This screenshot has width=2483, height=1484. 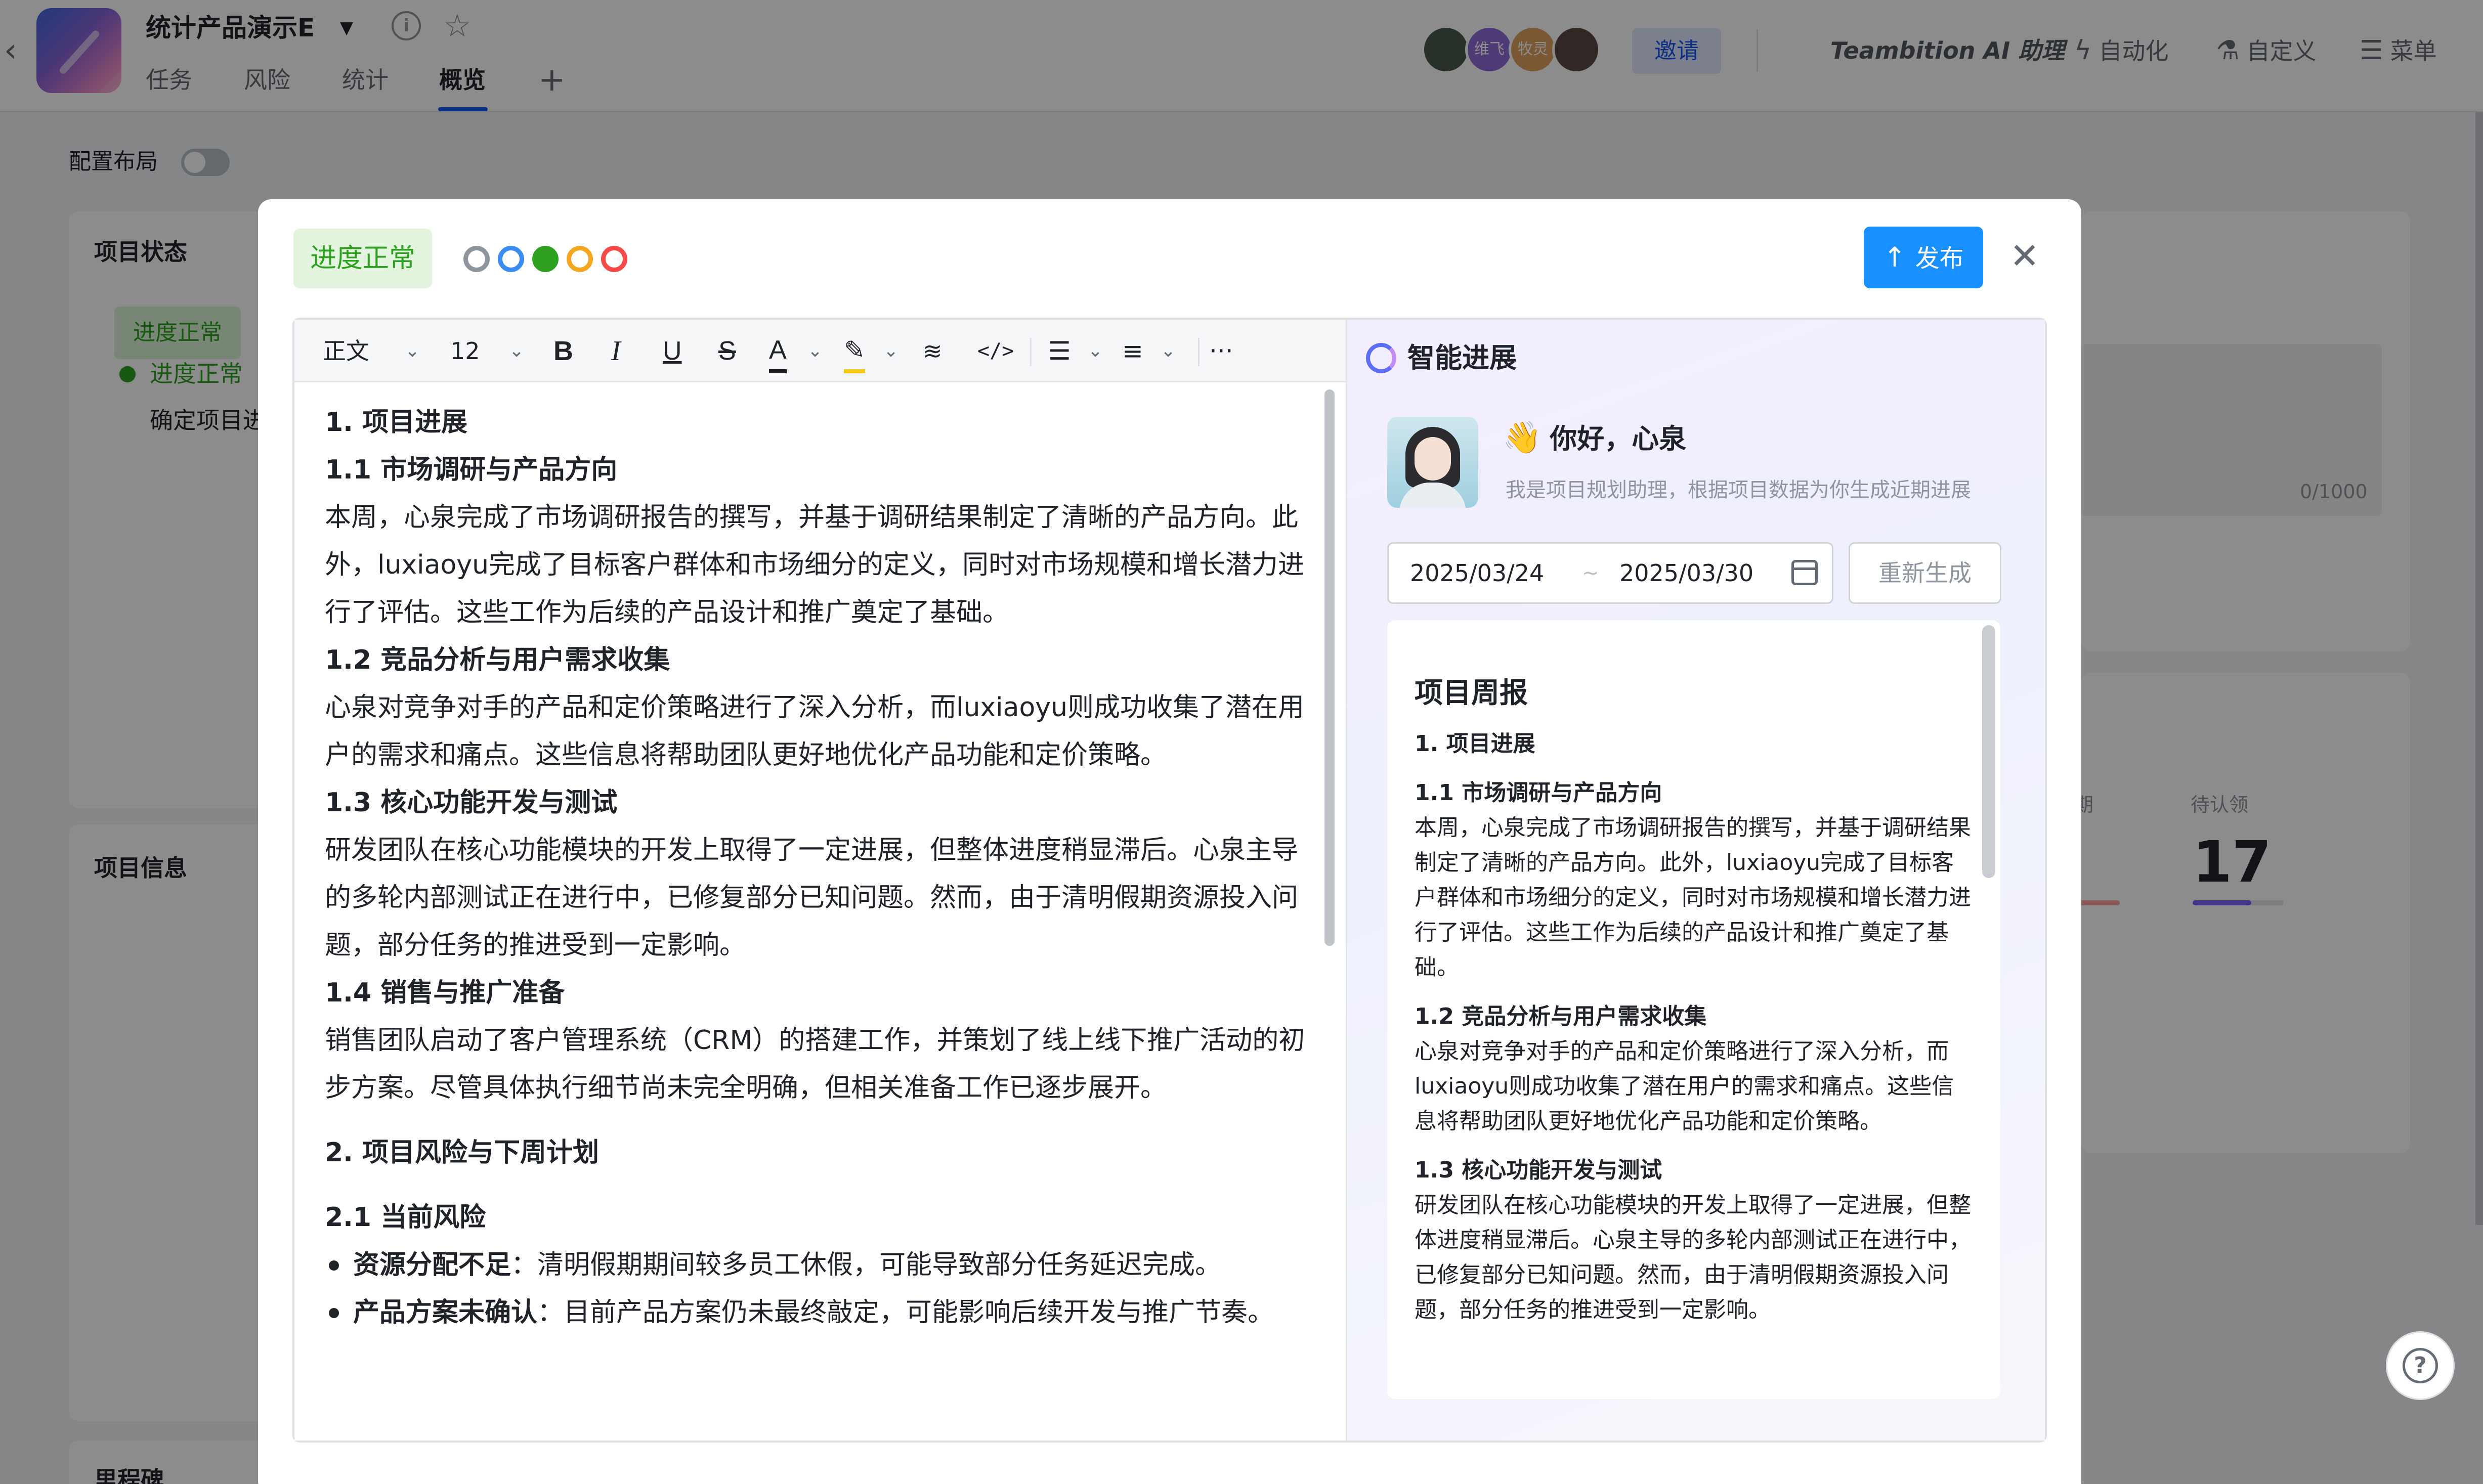 What do you see at coordinates (1561, 1016) in the screenshot?
I see `report-heading: 1.2 竞品分析与用户需求收集` at bounding box center [1561, 1016].